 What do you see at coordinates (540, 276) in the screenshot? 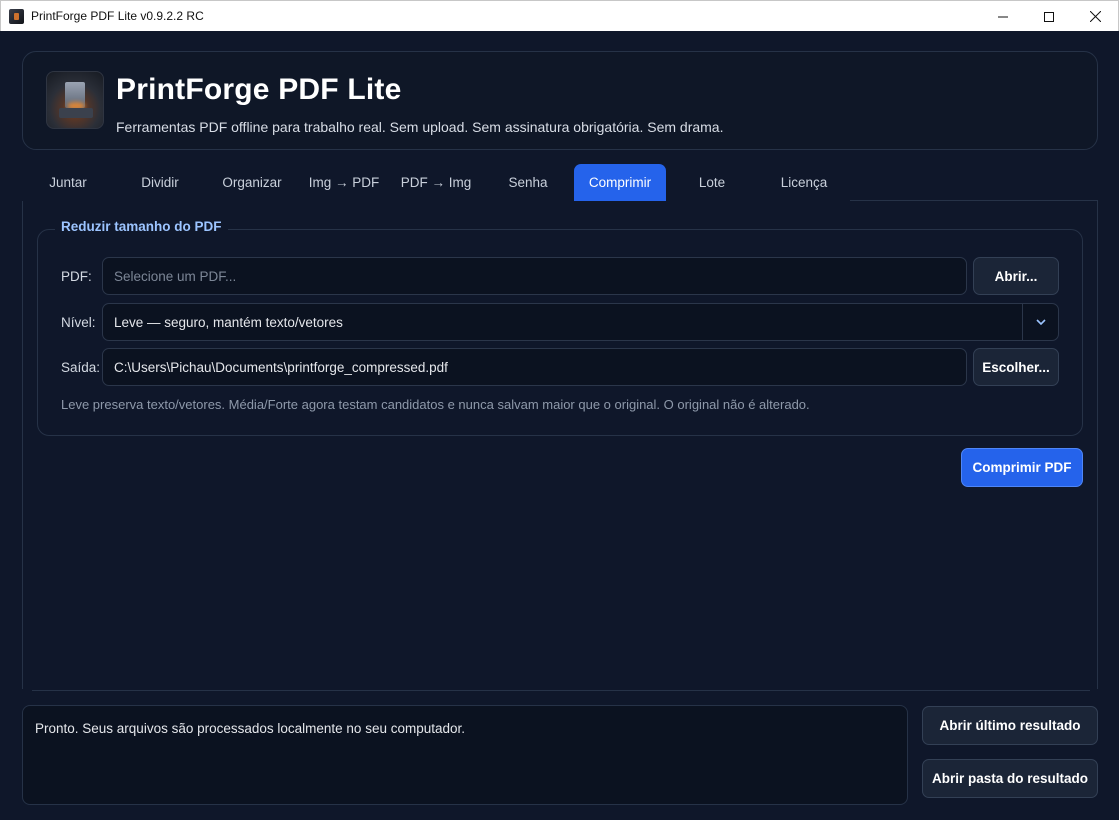
I see `pdf-input` at bounding box center [540, 276].